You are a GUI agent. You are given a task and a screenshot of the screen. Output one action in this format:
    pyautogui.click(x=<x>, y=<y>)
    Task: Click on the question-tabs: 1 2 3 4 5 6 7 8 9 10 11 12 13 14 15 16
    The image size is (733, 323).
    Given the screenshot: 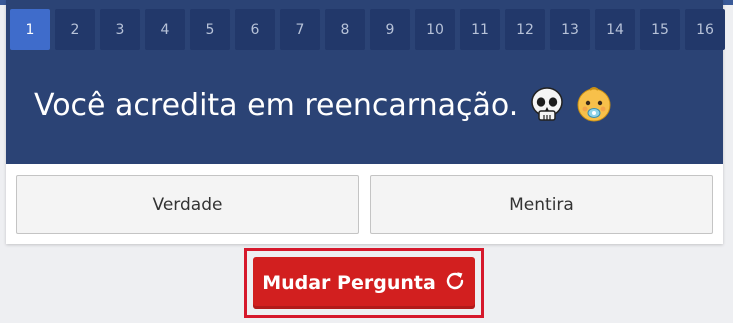 What is the action you would take?
    pyautogui.click(x=367, y=29)
    